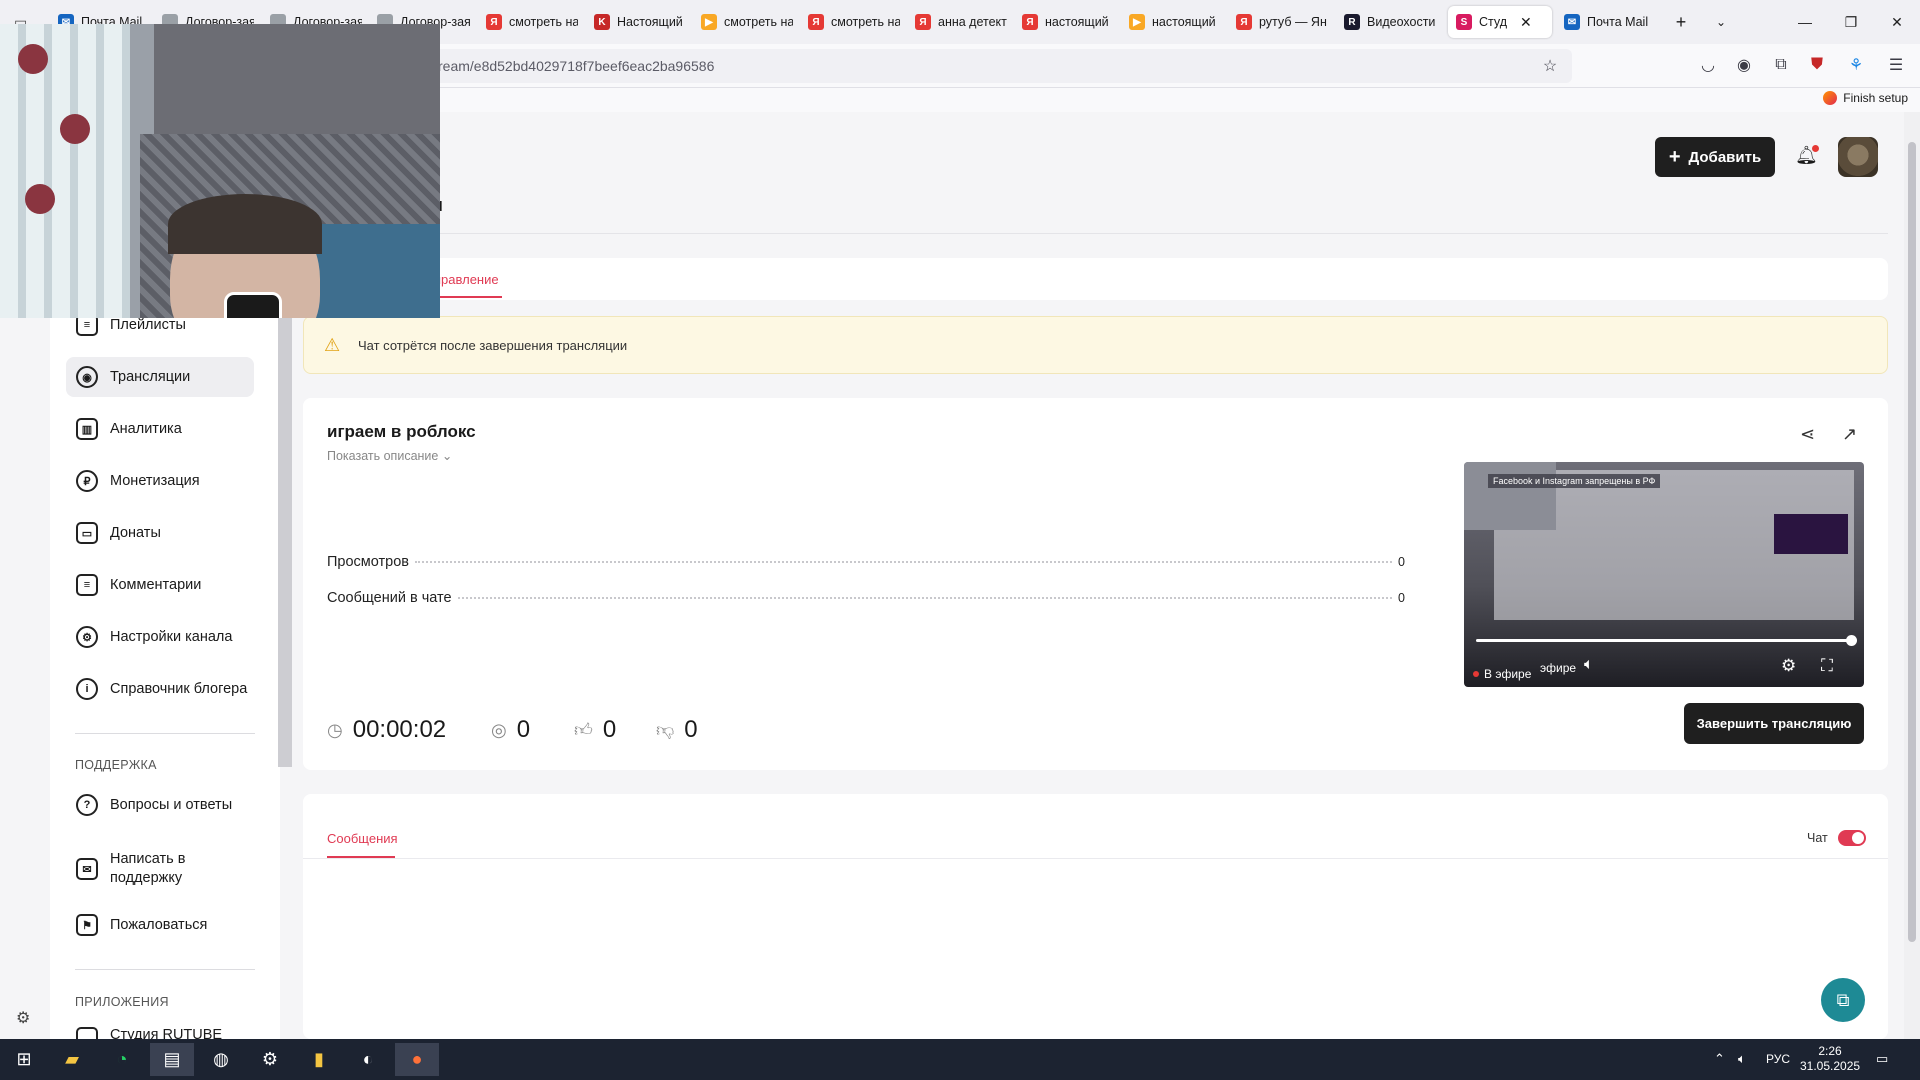 The image size is (1920, 1080). I want to click on player-settings-icon: ⚙, so click(1788, 666).